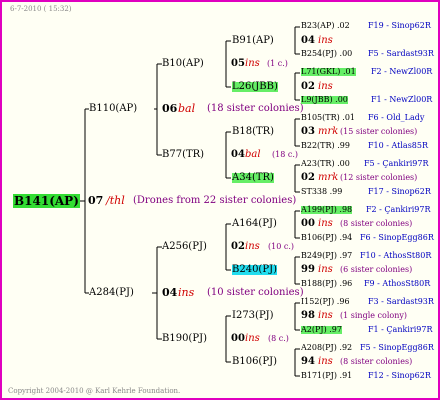 The height and width of the screenshot is (400, 440). Describe the element at coordinates (113, 108) in the screenshot. I see `queen-level1-a: B110(AP)` at that location.